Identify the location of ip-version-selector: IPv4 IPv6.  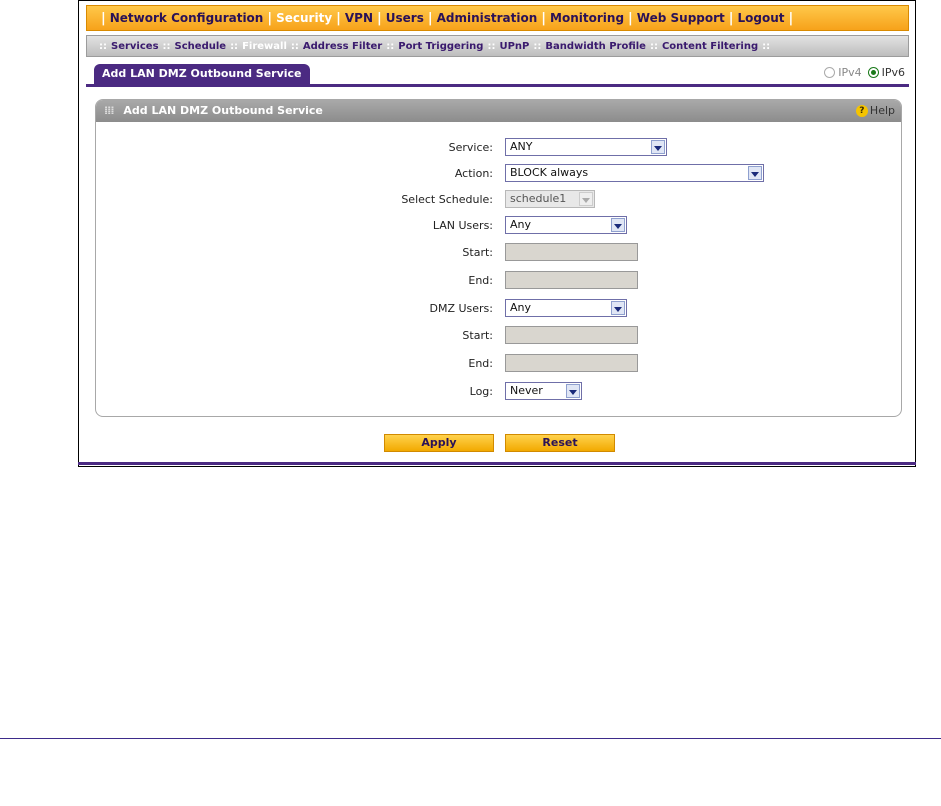
(861, 72).